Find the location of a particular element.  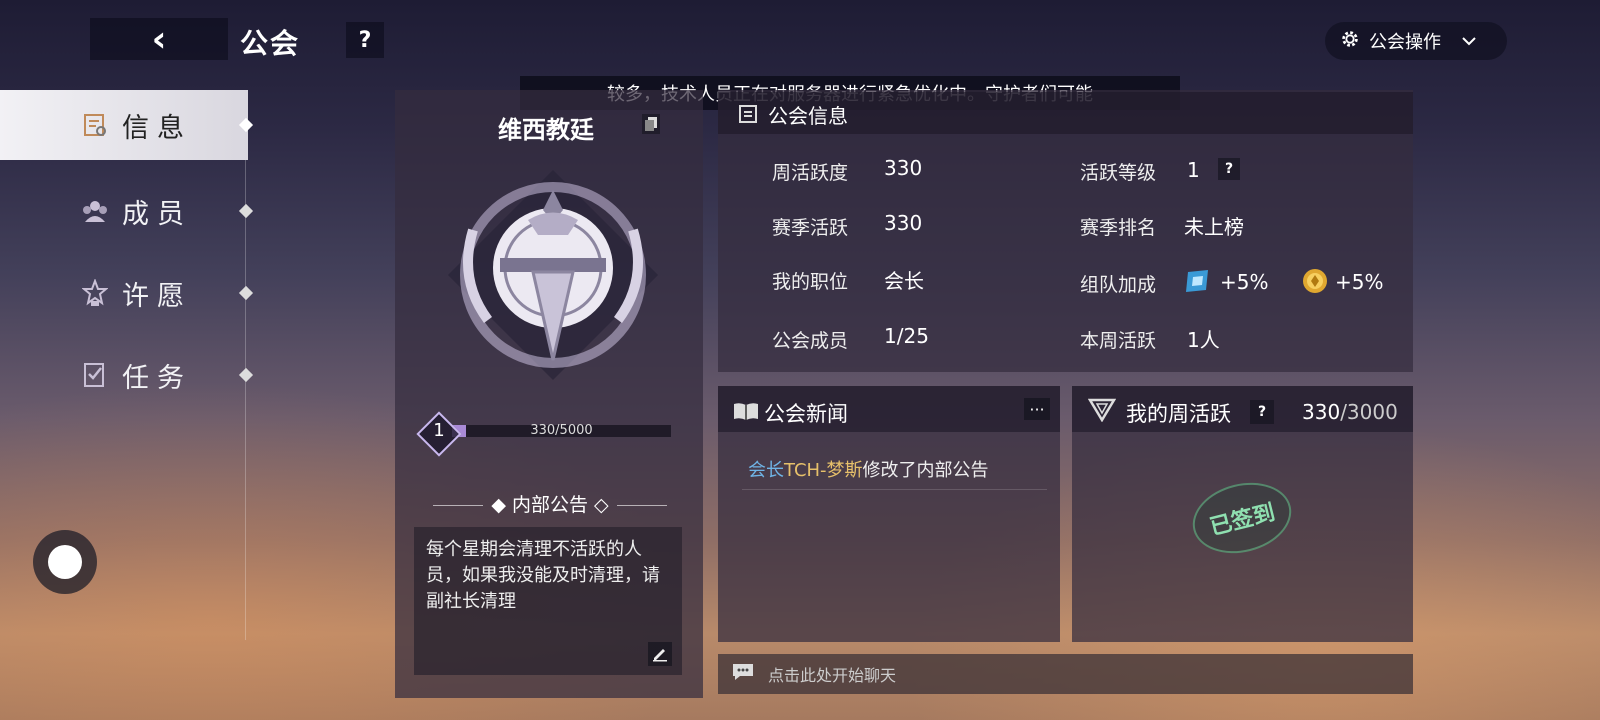

weekly-activity-title: 我的周活跃 is located at coordinates (1178, 414).